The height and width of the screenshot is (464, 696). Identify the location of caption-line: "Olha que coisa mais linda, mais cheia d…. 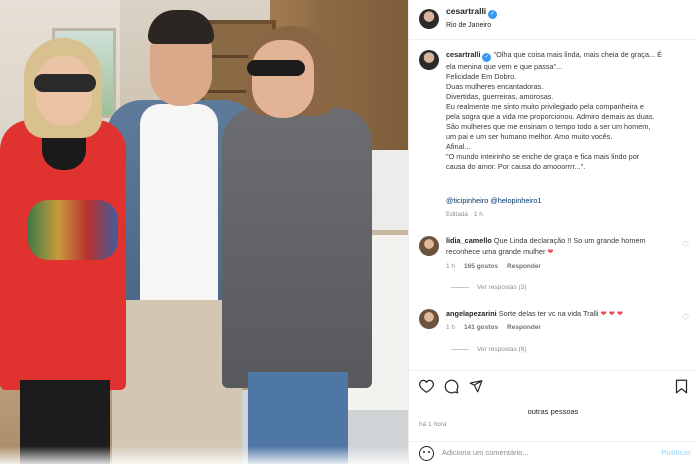
(577, 54).